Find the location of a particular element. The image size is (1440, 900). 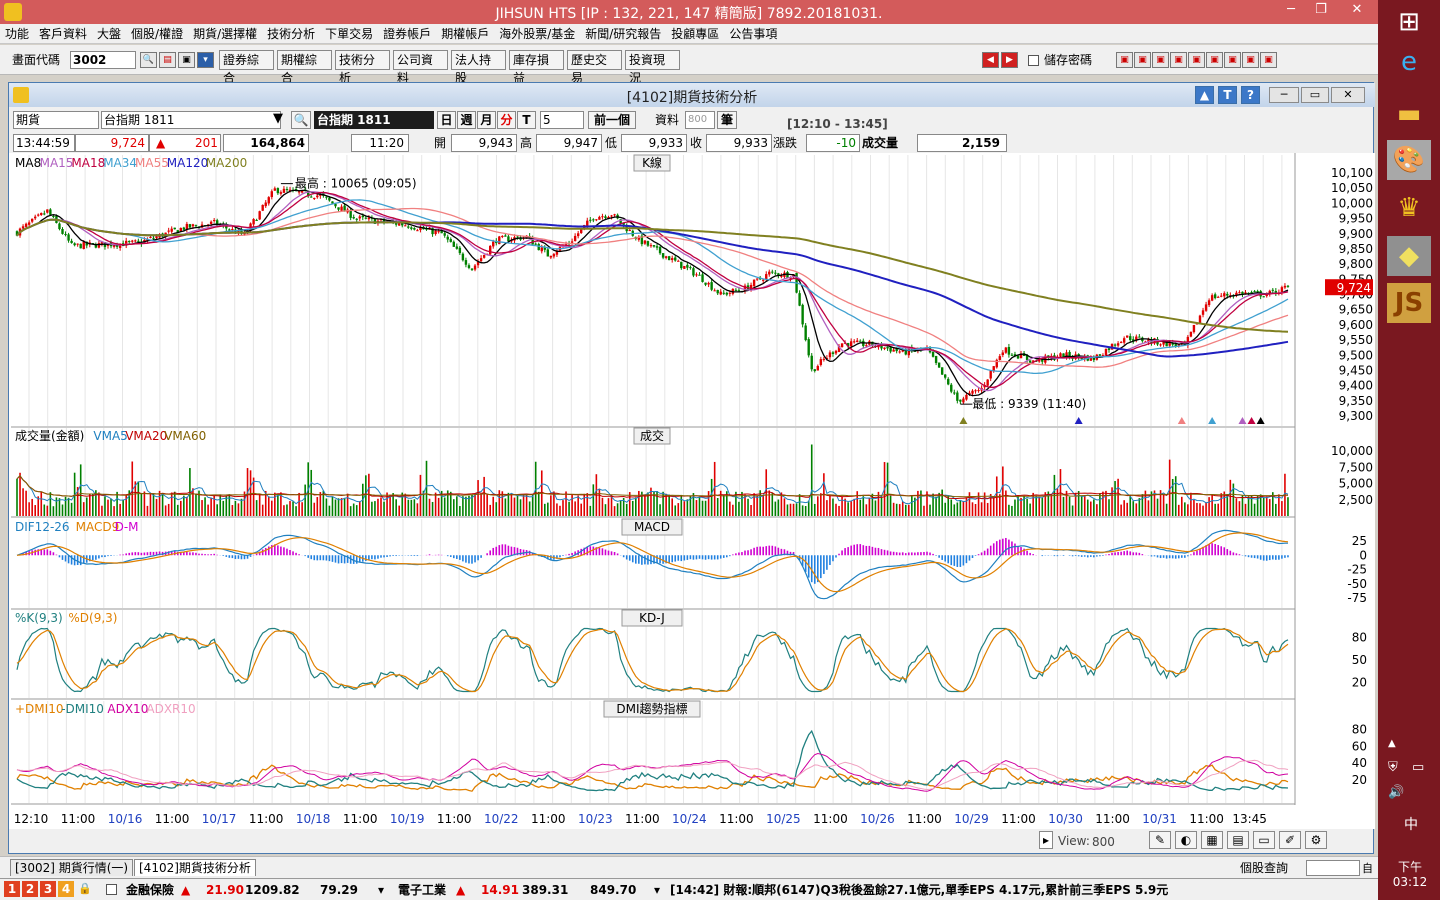

text-box-icon: ▣ is located at coordinates (1196, 60).